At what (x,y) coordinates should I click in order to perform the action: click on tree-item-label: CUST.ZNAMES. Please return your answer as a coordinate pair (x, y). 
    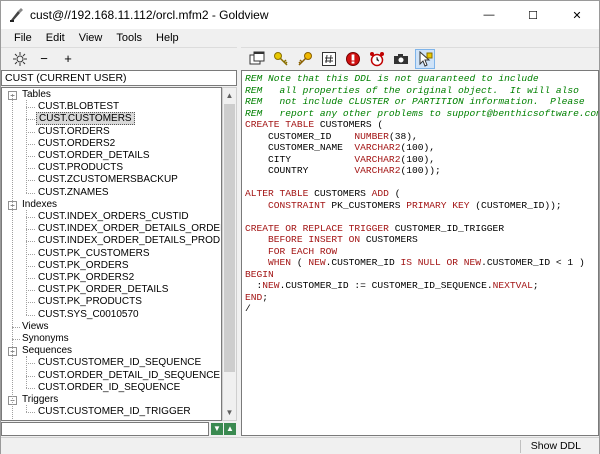
    Looking at the image, I should click on (73, 192).